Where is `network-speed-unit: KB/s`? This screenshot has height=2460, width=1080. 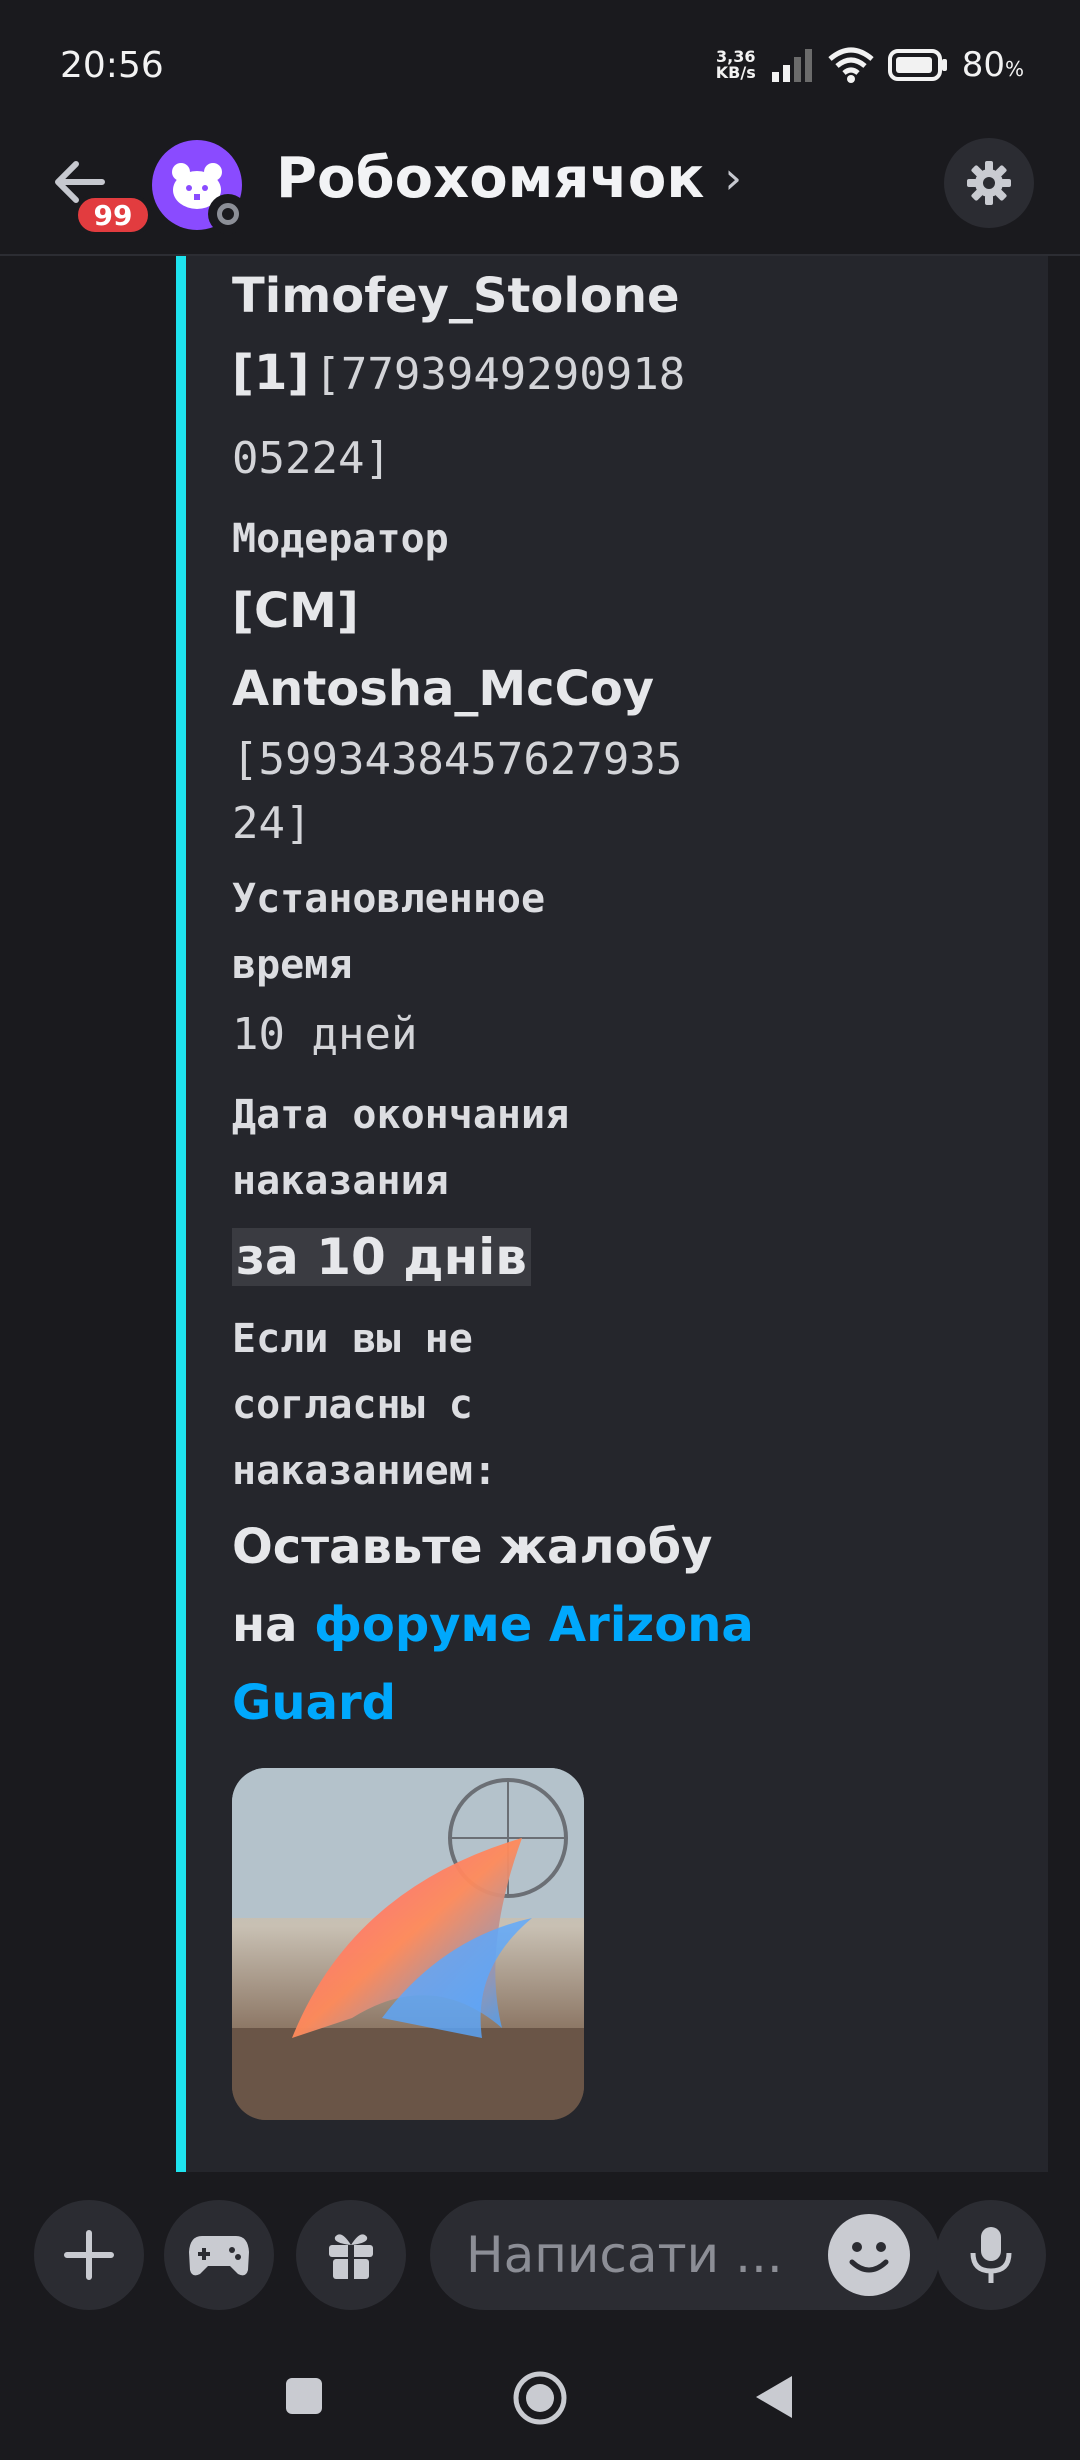 network-speed-unit: KB/s is located at coordinates (735, 72).